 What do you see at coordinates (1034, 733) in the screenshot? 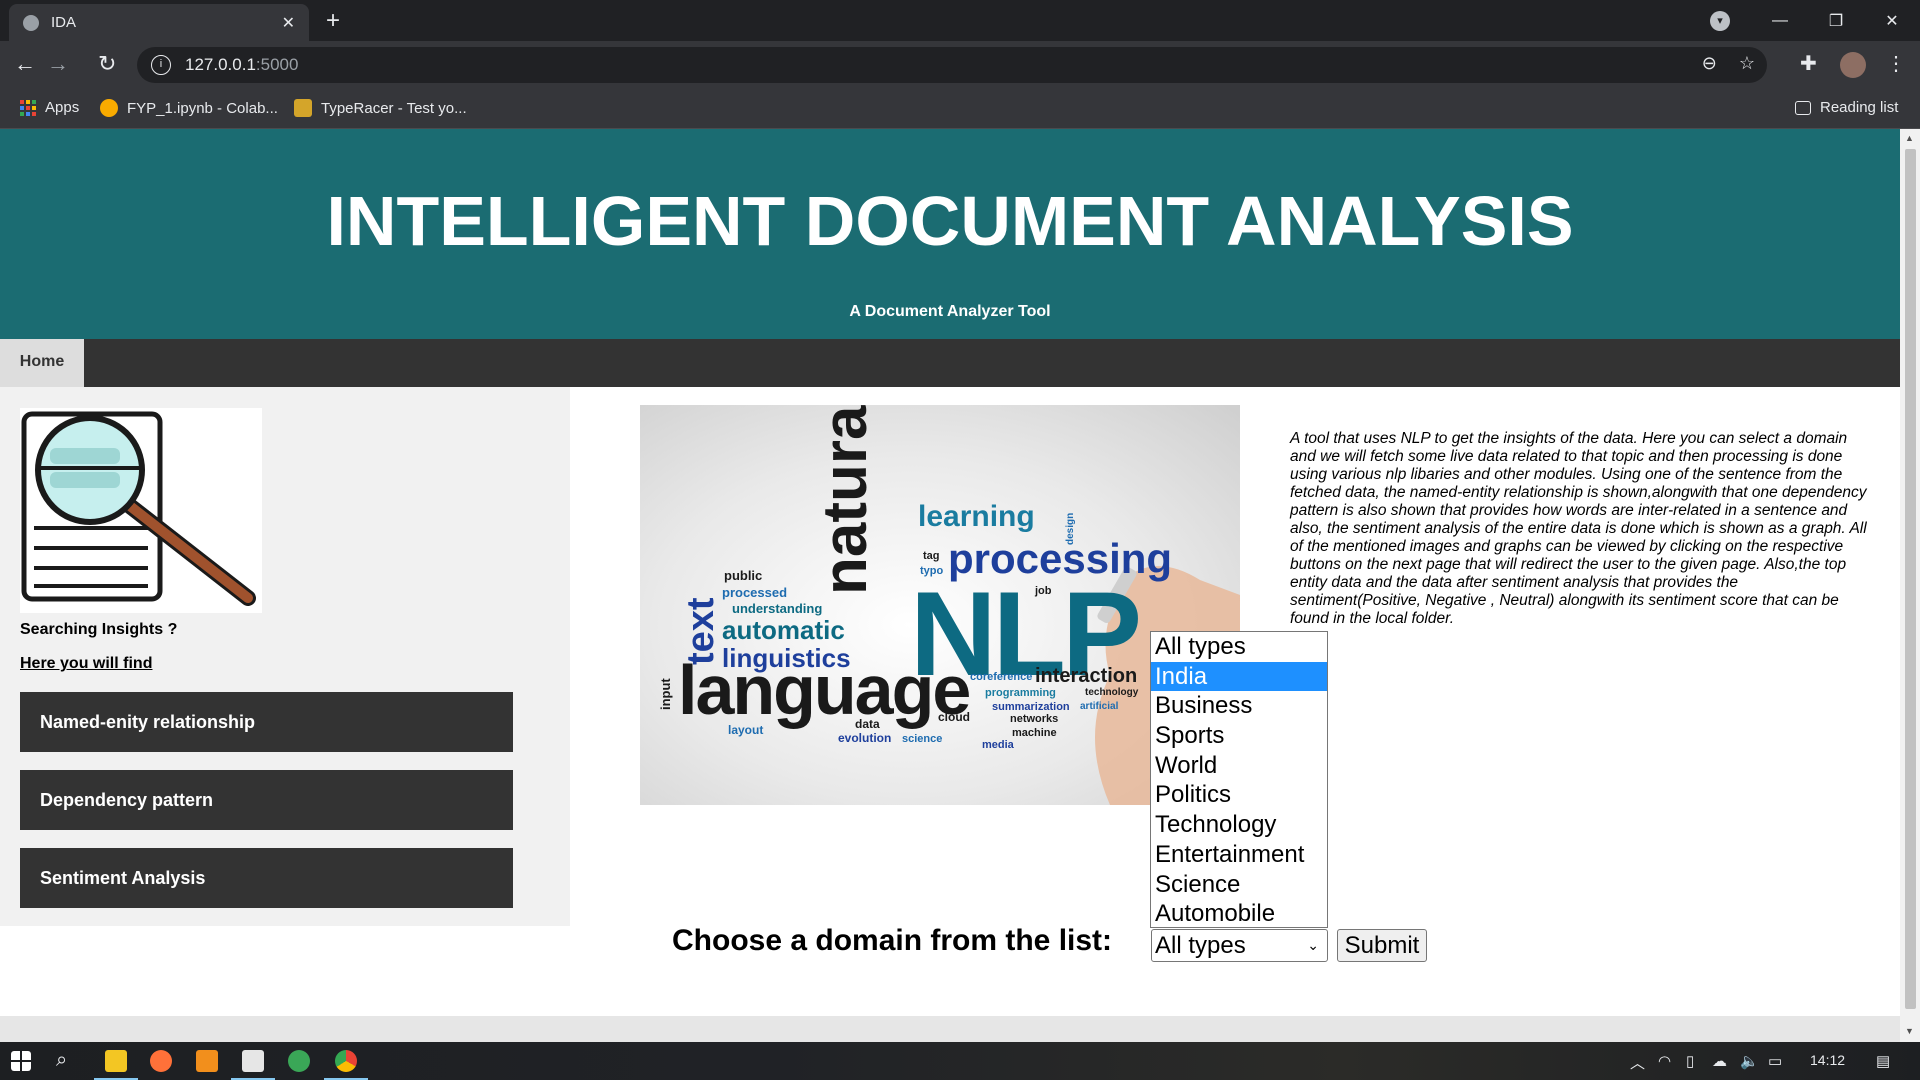
I see `word-machine: machine` at bounding box center [1034, 733].